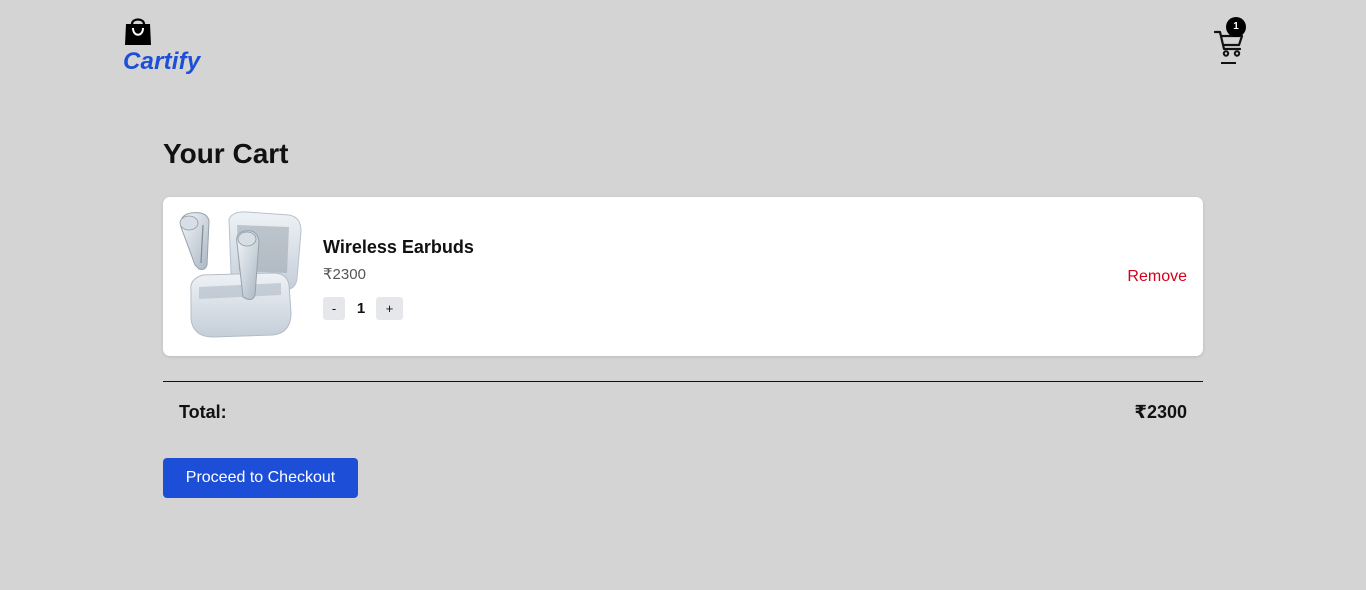 The image size is (1366, 590). What do you see at coordinates (1157, 277) in the screenshot?
I see `remove-item-button: Remove` at bounding box center [1157, 277].